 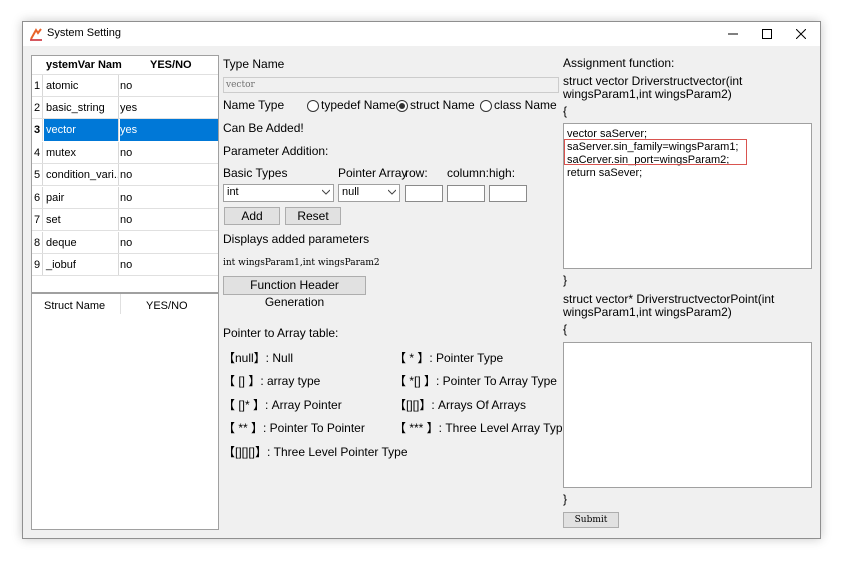 I want to click on basic-type-value: int, so click(x=233, y=192).